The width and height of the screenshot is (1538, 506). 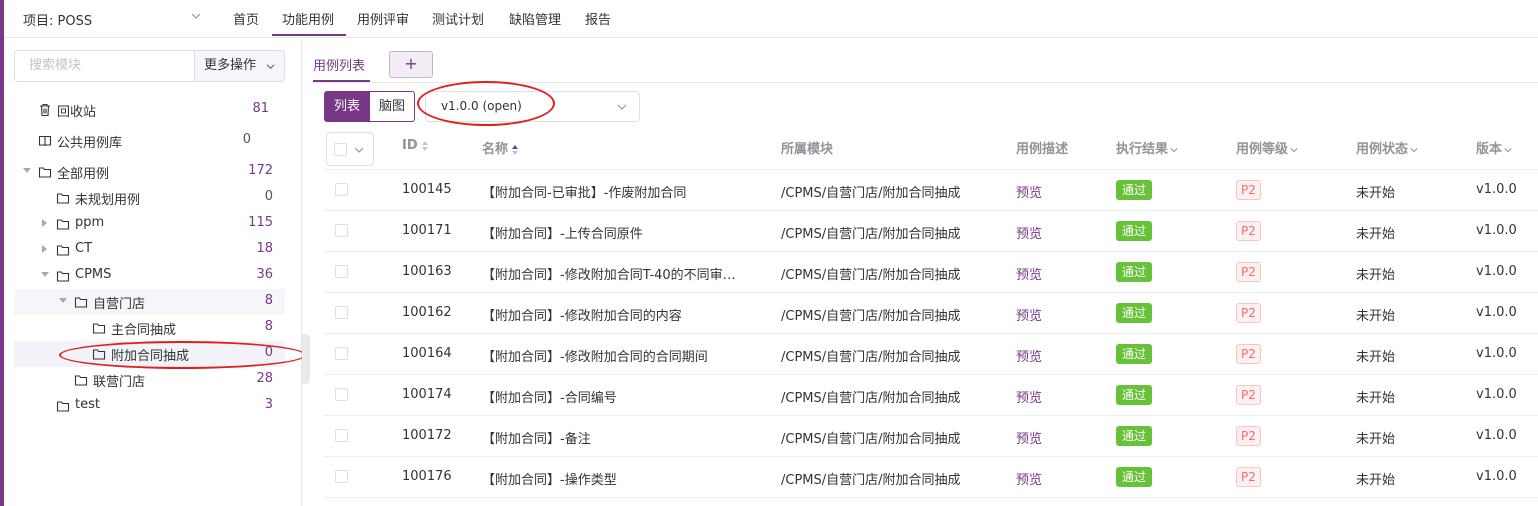 I want to click on case-name: 【附加合同】-操作类型, so click(x=622, y=478).